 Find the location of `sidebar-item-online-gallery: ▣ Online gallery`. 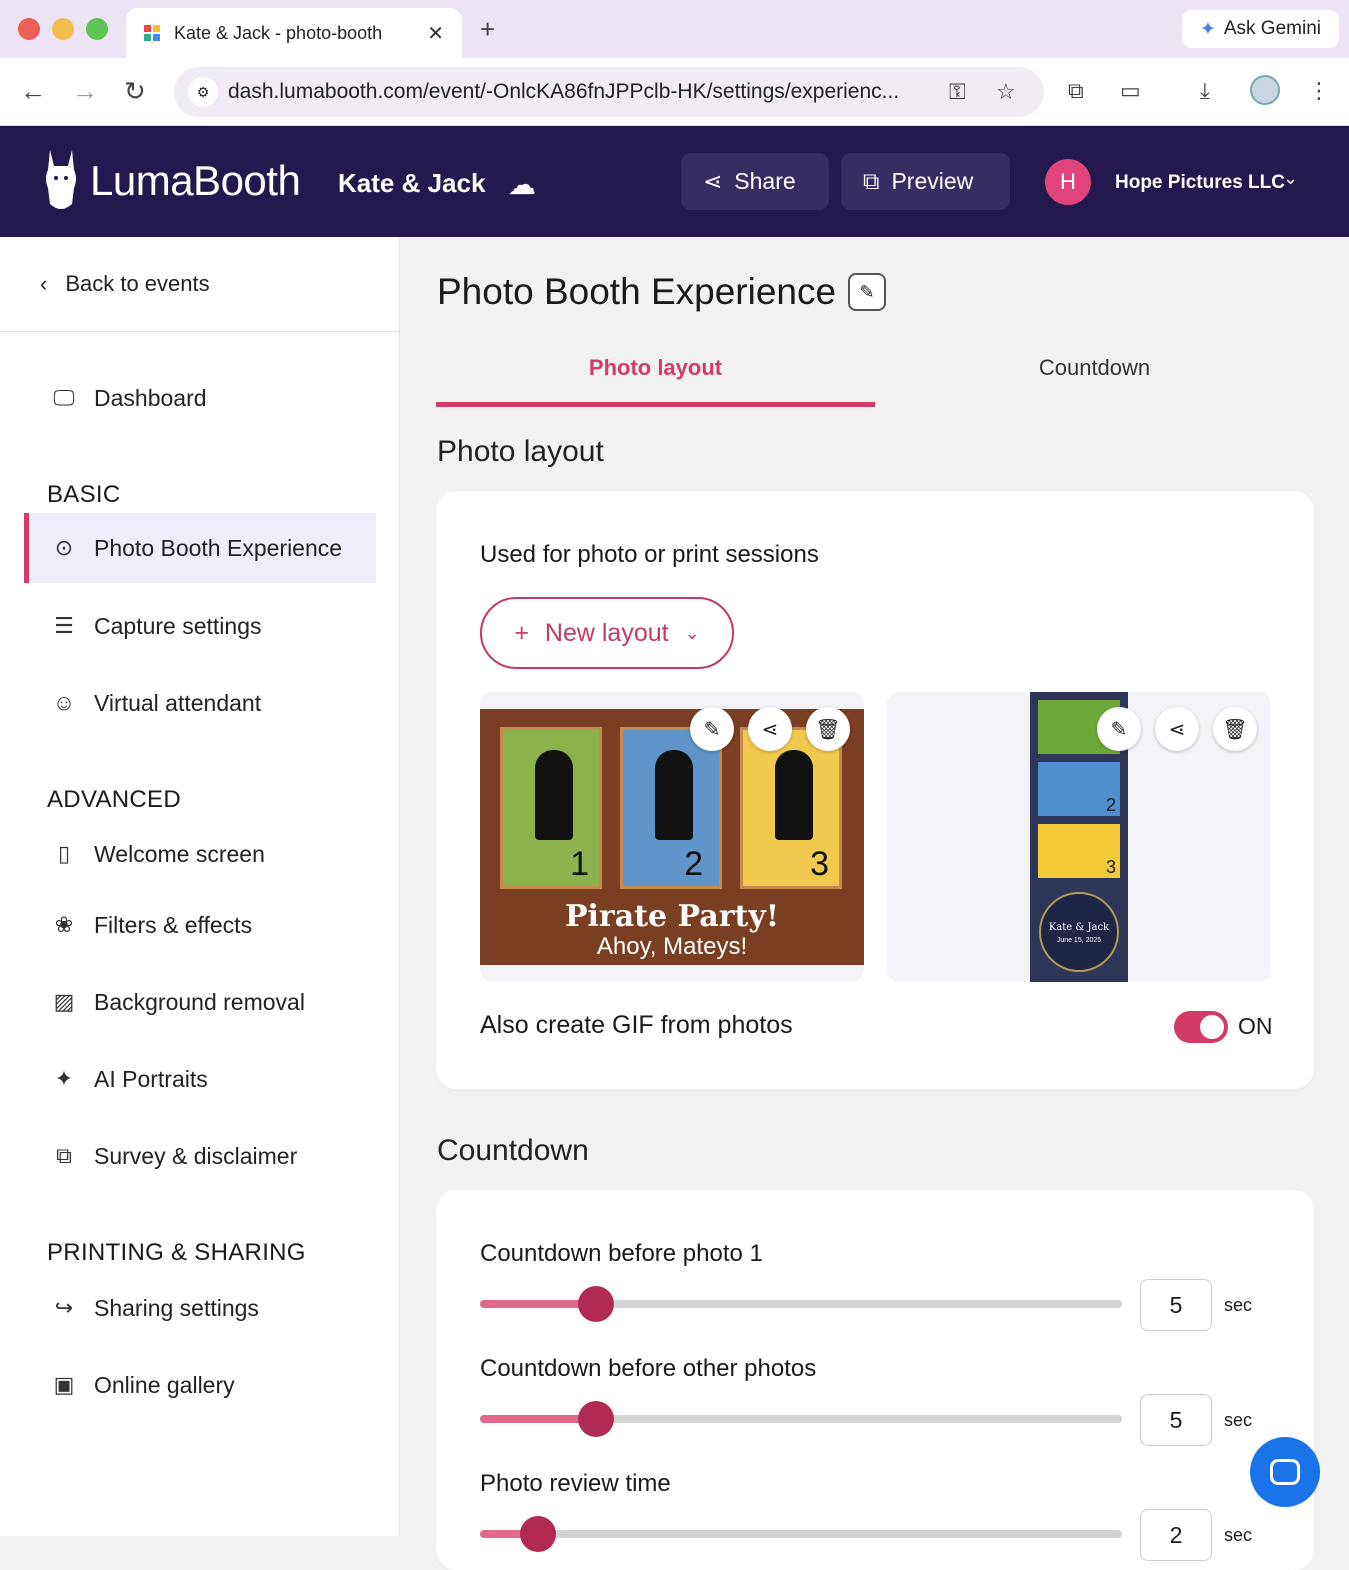

sidebar-item-online-gallery: ▣ Online gallery is located at coordinates (200, 1385).